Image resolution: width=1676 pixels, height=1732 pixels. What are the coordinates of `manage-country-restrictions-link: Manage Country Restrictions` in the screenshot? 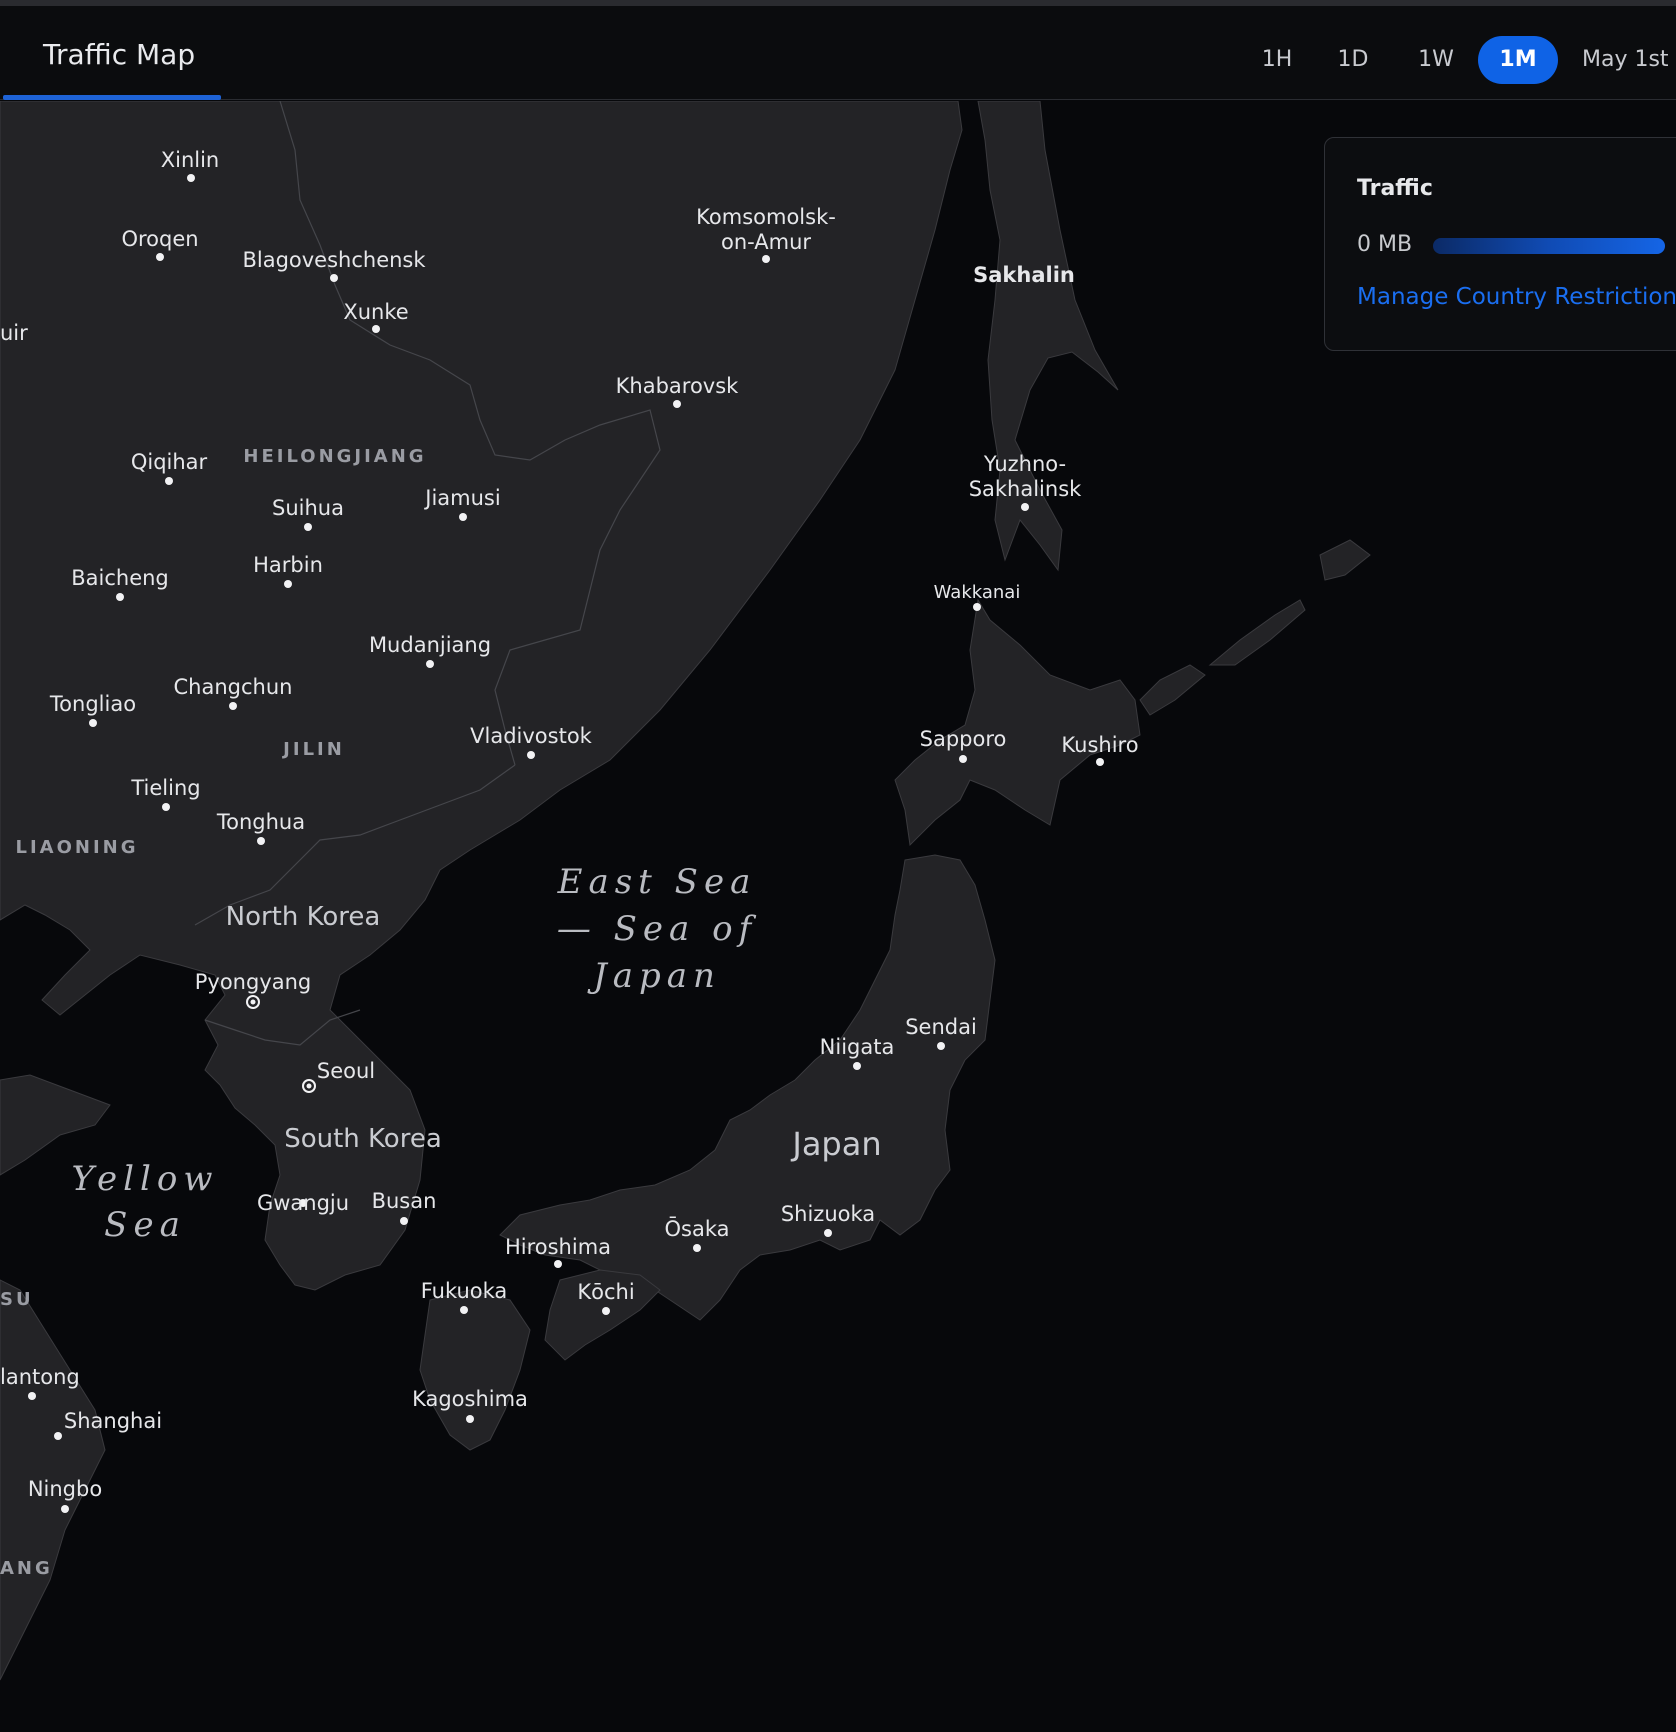 It's located at (1516, 297).